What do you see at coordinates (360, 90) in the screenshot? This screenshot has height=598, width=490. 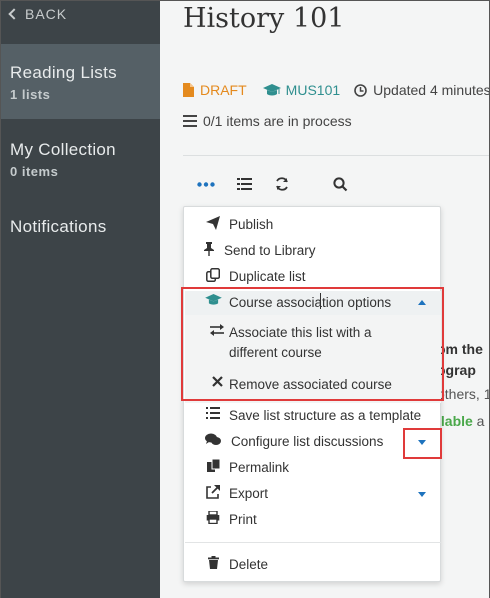 I see `clock-icon` at bounding box center [360, 90].